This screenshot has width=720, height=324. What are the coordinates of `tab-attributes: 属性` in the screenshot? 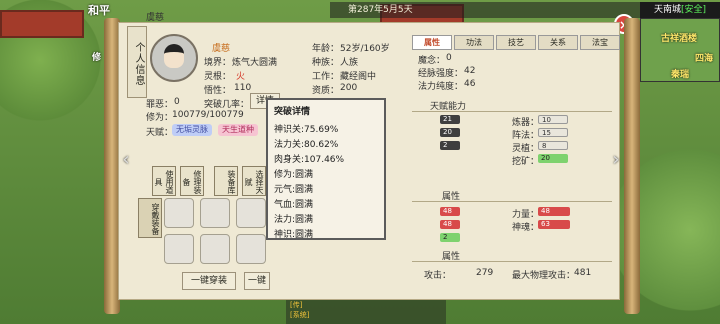 It's located at (432, 42).